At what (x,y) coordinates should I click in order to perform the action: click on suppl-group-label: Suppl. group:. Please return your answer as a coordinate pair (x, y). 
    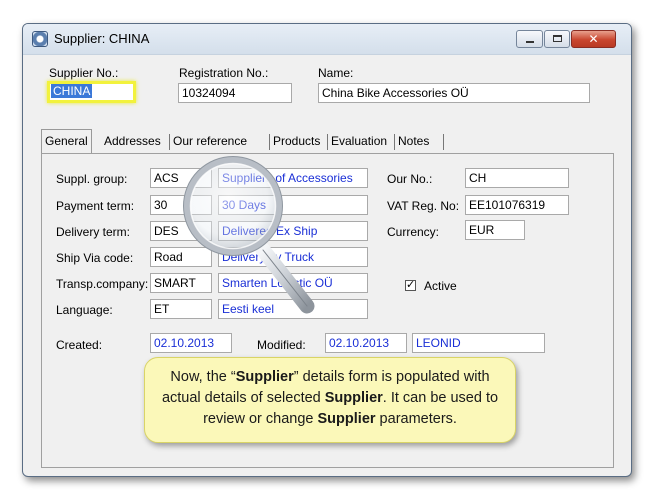
    Looking at the image, I should click on (92, 179).